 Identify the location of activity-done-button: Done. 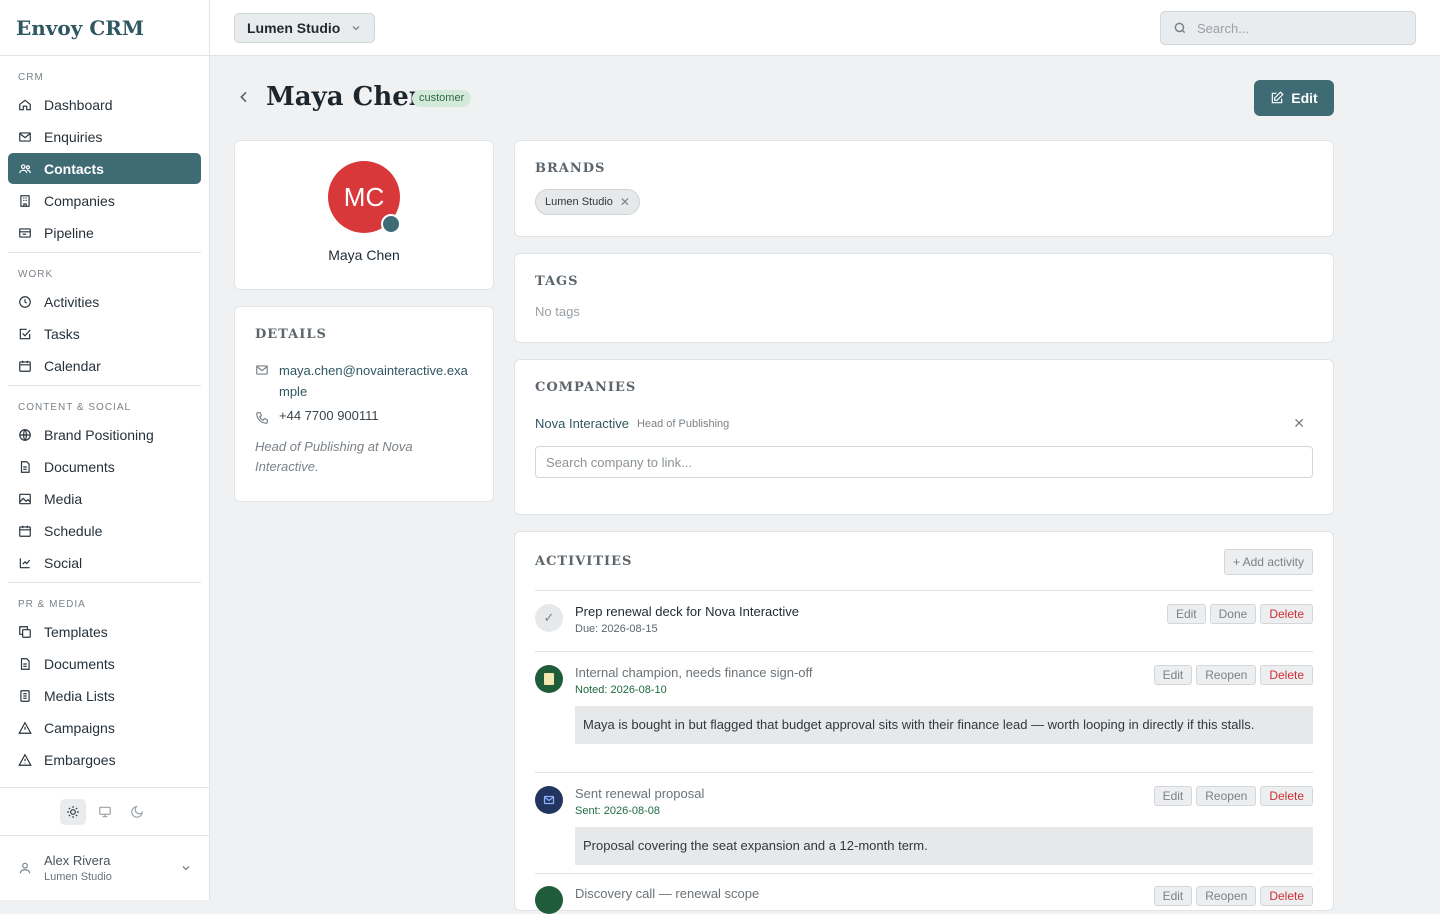
(1233, 614).